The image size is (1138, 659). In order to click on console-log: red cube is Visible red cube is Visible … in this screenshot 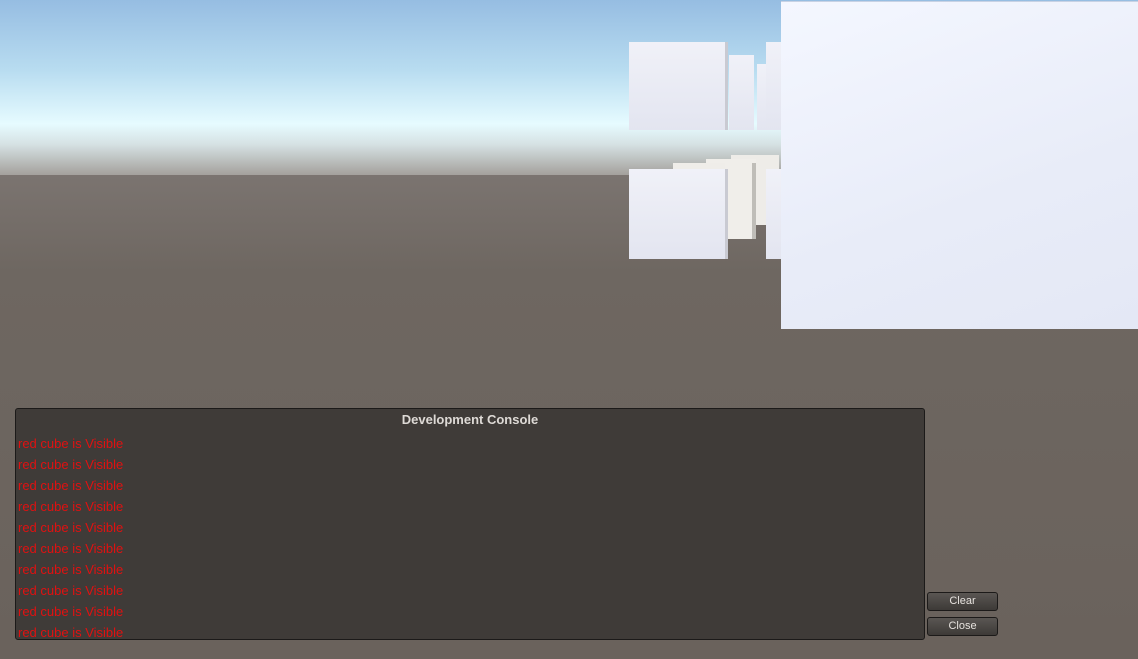, I will do `click(70, 538)`.